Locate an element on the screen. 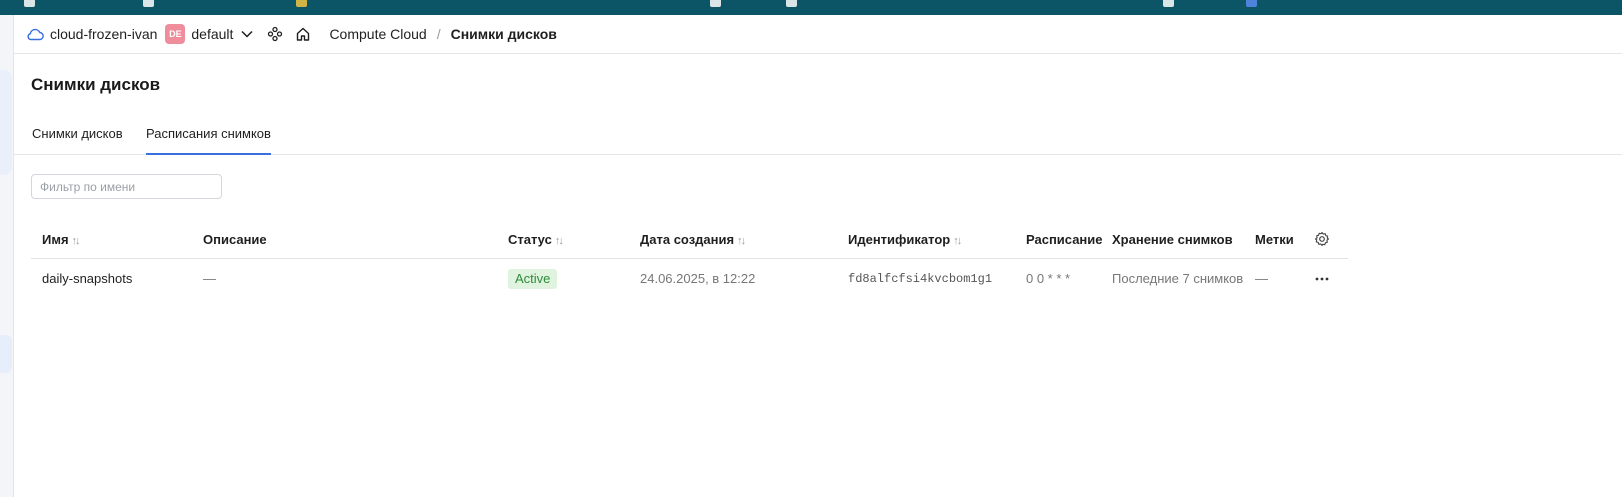 Image resolution: width=1622 pixels, height=497 pixels. services-icon is located at coordinates (275, 34).